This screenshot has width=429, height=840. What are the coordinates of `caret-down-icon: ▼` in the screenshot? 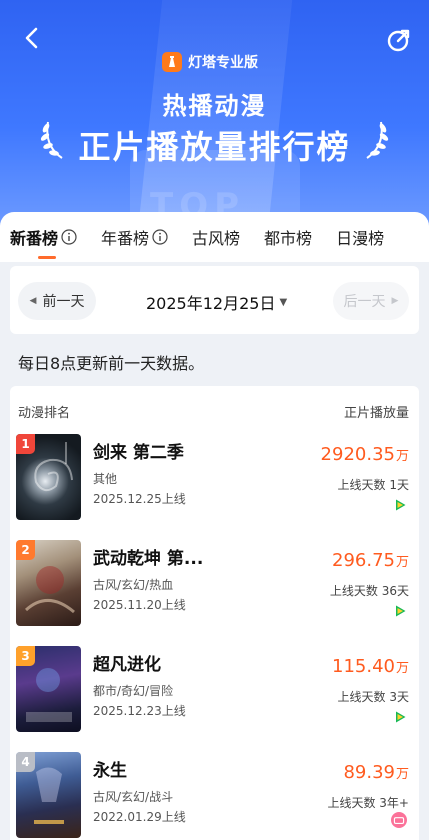 It's located at (283, 302).